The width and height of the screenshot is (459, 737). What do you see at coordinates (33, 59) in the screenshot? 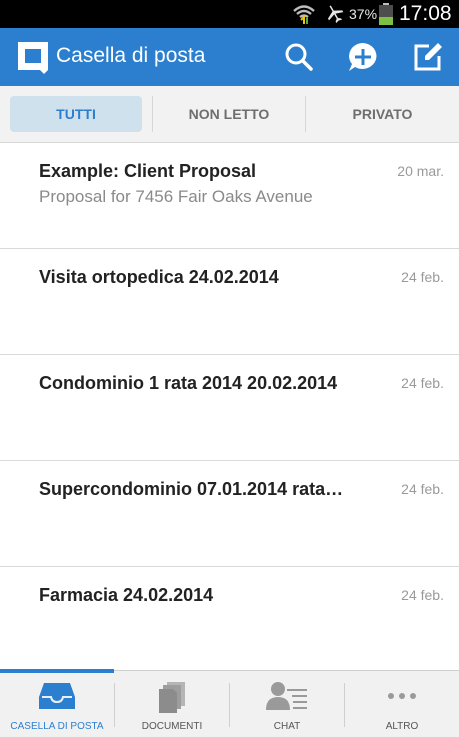
I see `app-logo-icon` at bounding box center [33, 59].